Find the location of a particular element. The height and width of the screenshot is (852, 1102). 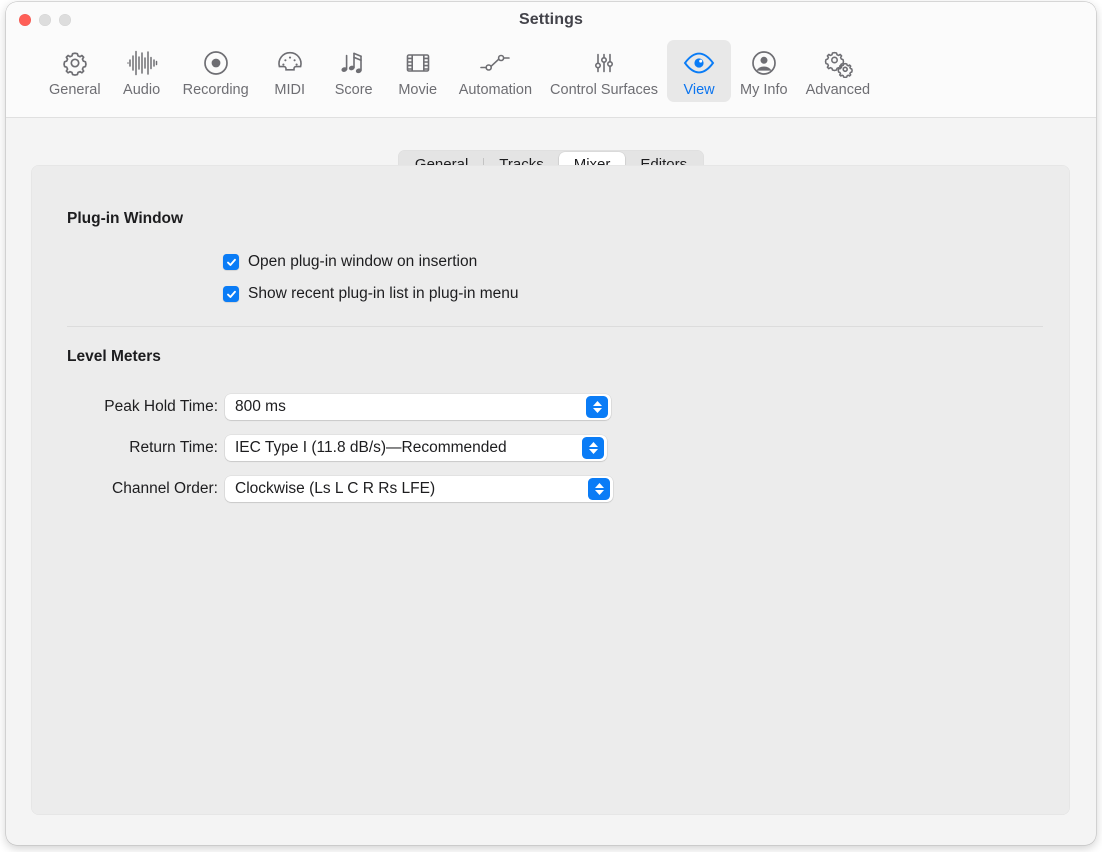

toolbar-item-label: Audio is located at coordinates (142, 90).